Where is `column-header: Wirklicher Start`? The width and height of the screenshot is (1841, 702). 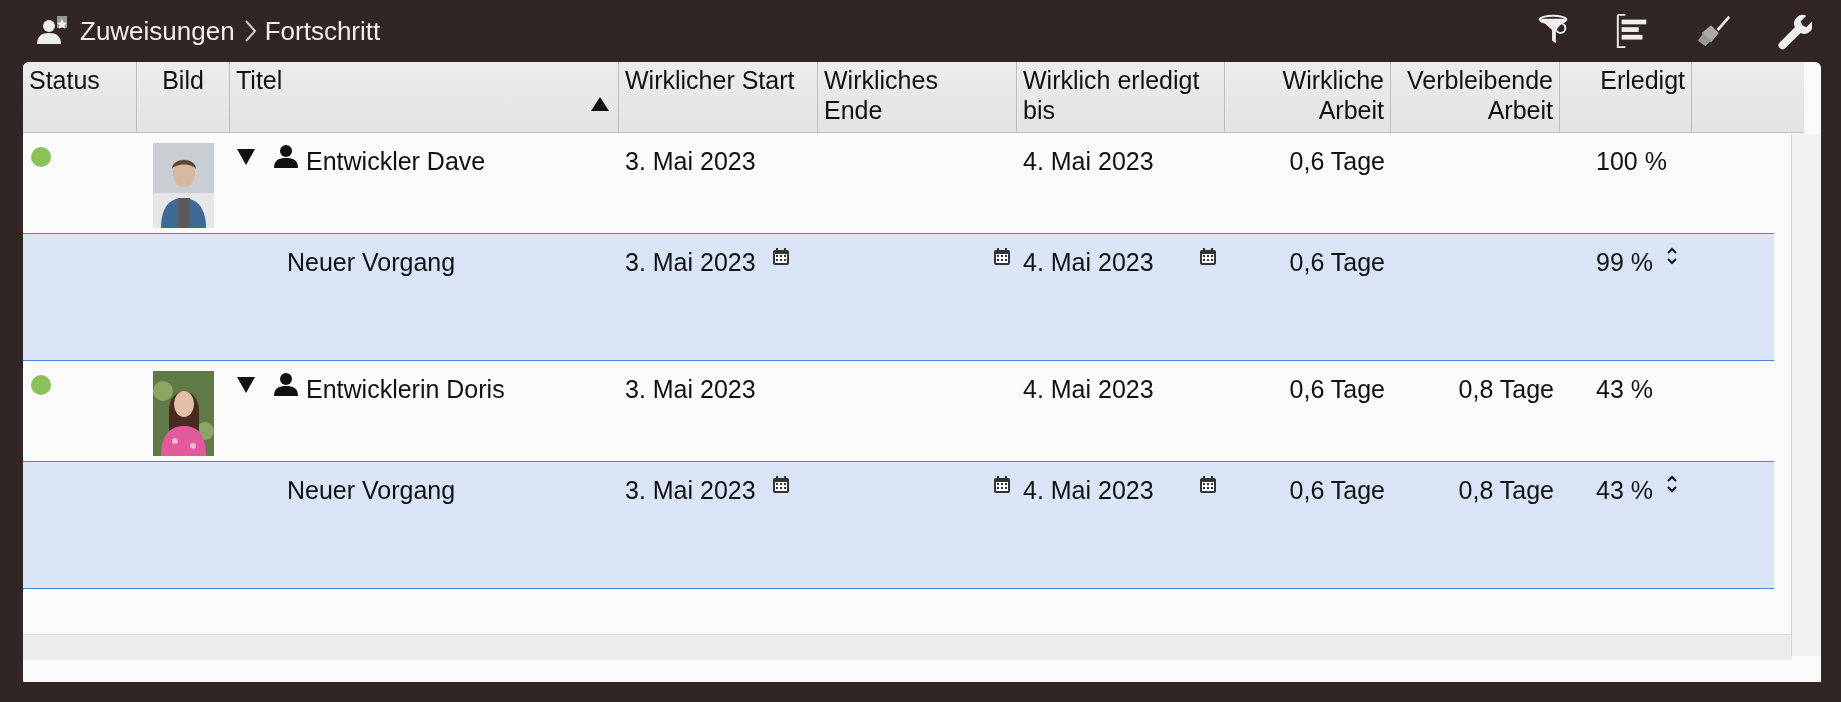 column-header: Wirklicher Start is located at coordinates (718, 97).